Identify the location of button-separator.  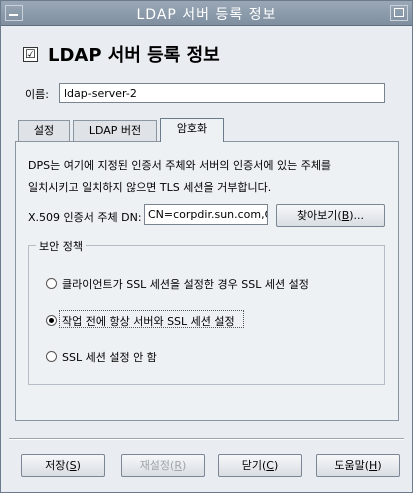
(206, 439).